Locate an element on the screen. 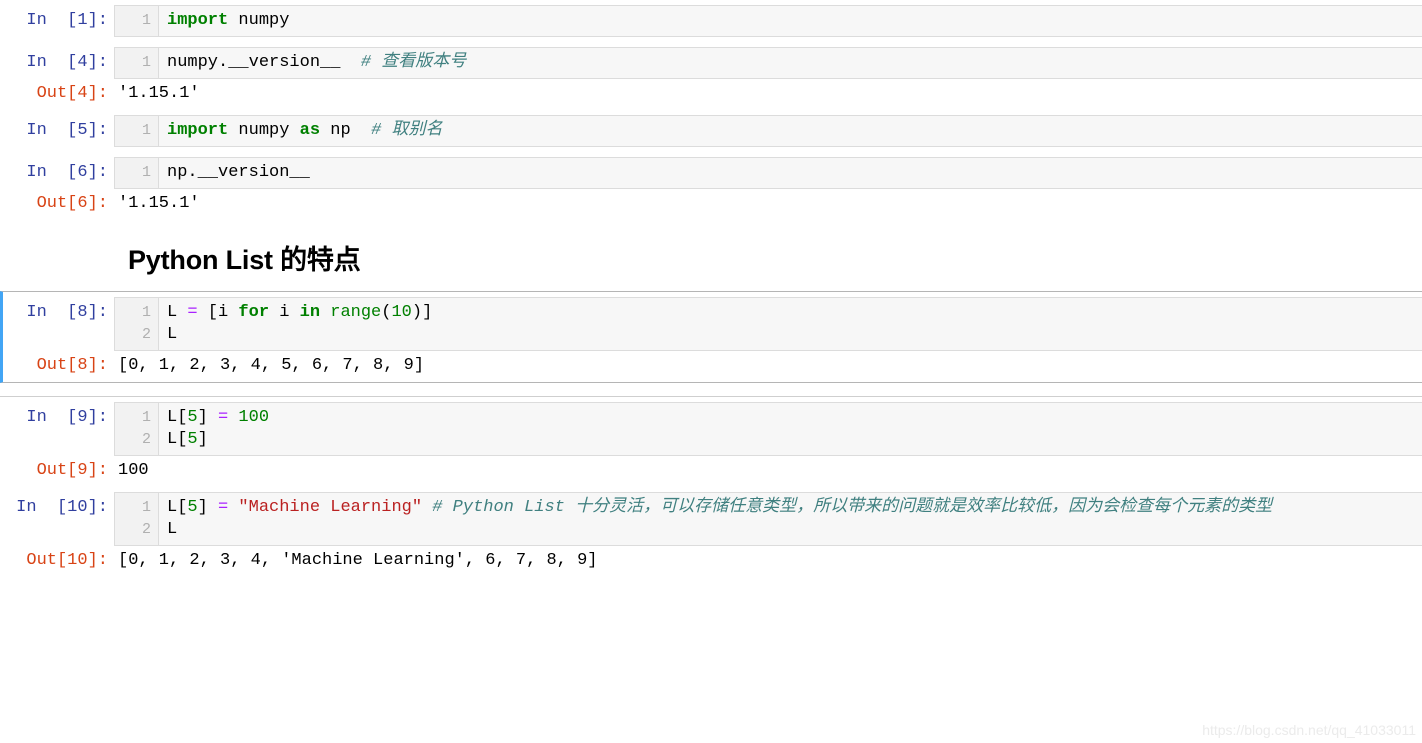 Image resolution: width=1422 pixels, height=743 pixels. output-text: 100 is located at coordinates (133, 470).